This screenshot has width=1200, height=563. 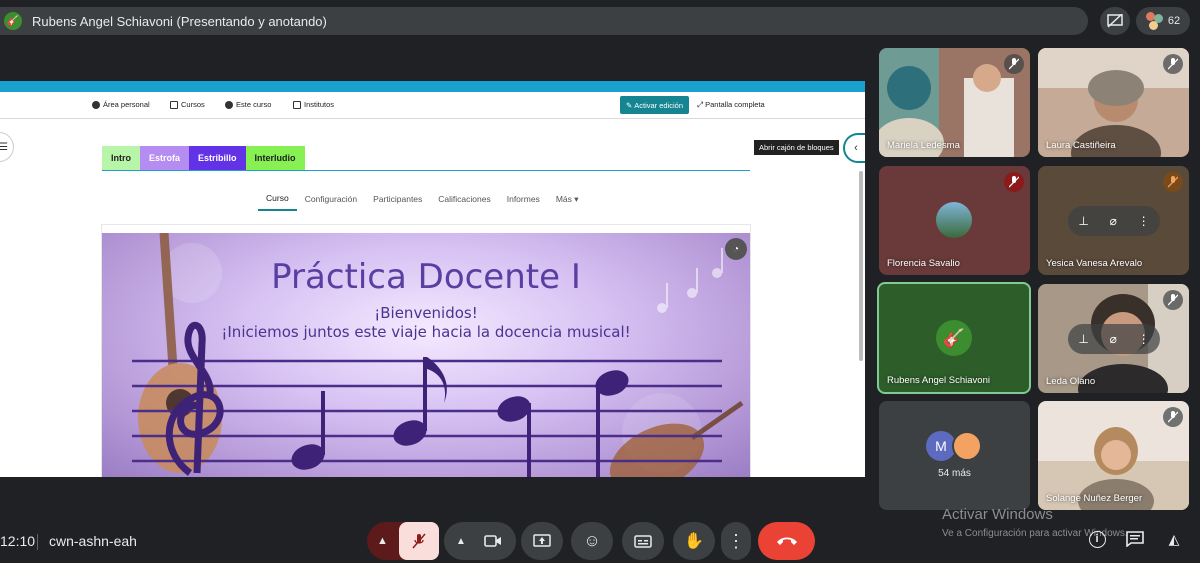 What do you see at coordinates (523, 199) in the screenshot?
I see `menu-informes: Informes` at bounding box center [523, 199].